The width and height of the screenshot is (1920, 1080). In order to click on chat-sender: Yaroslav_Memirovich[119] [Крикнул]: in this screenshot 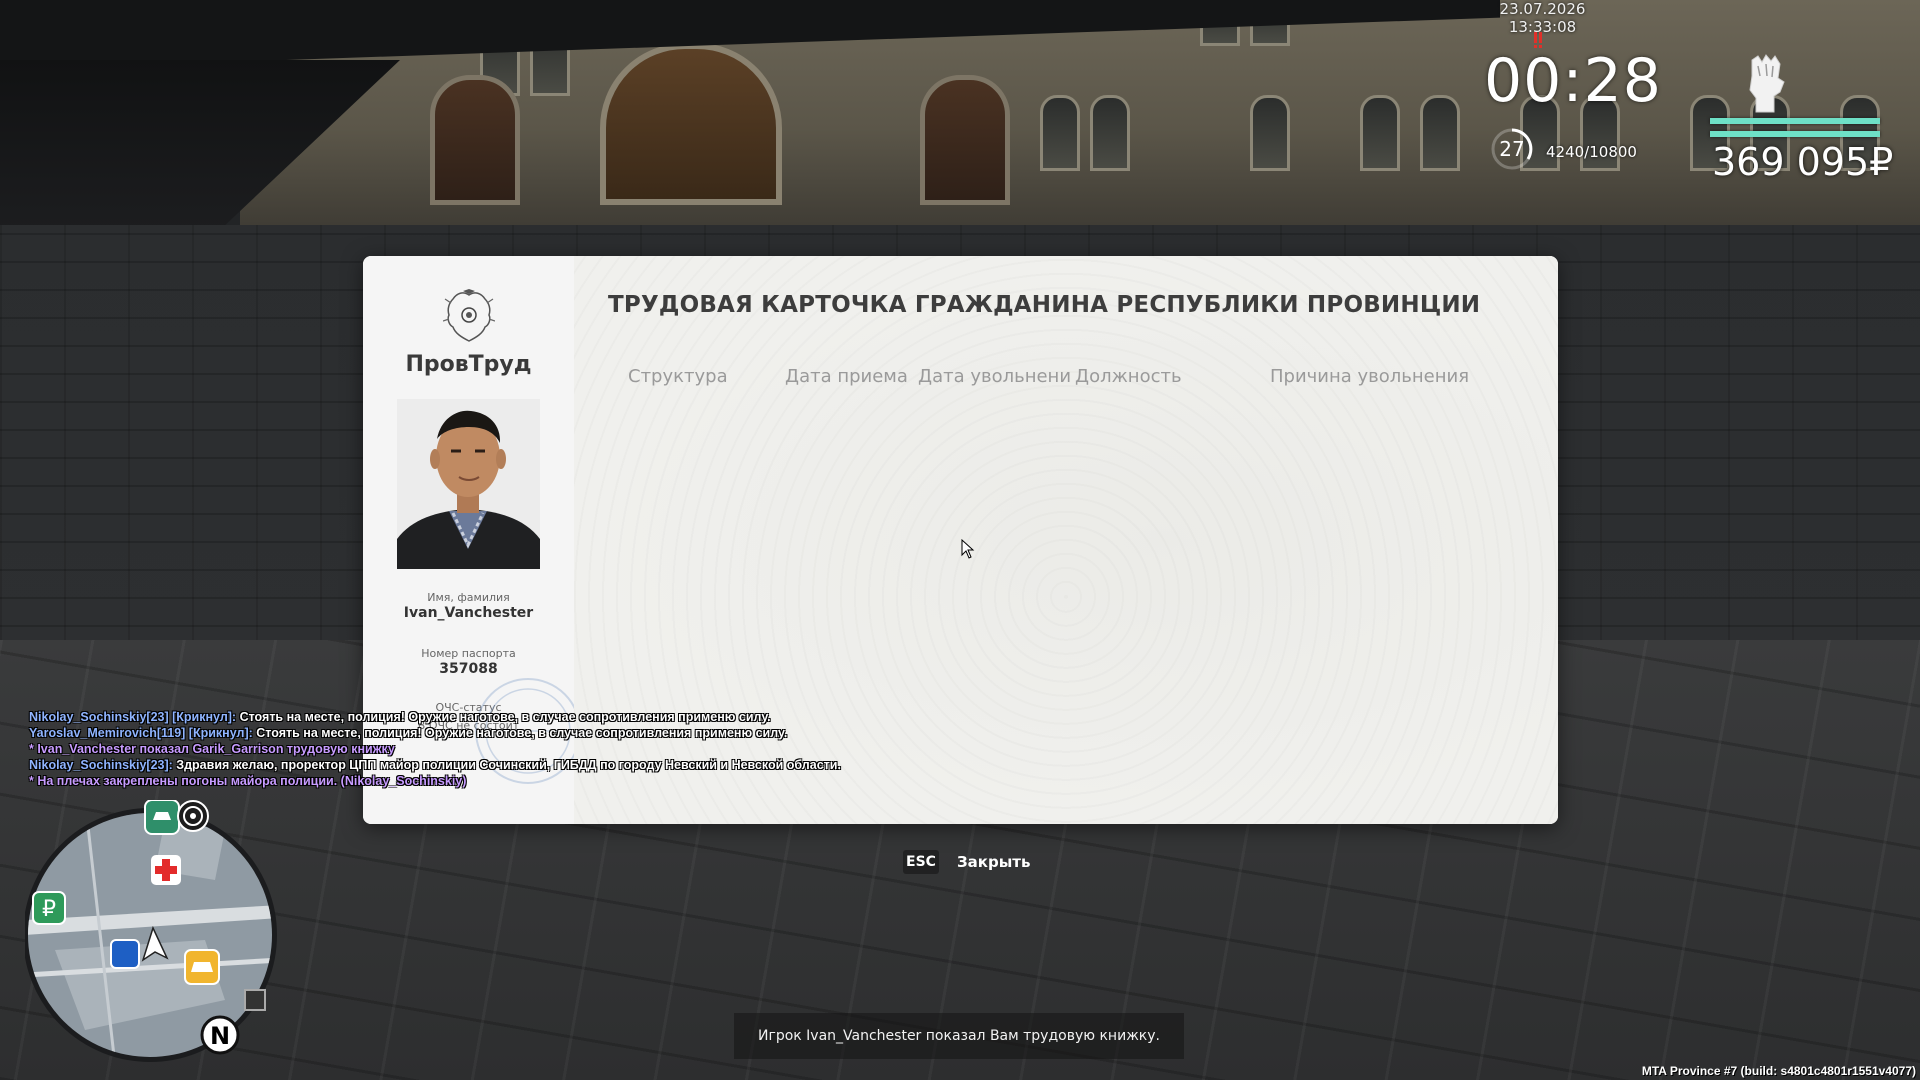, I will do `click(141, 733)`.